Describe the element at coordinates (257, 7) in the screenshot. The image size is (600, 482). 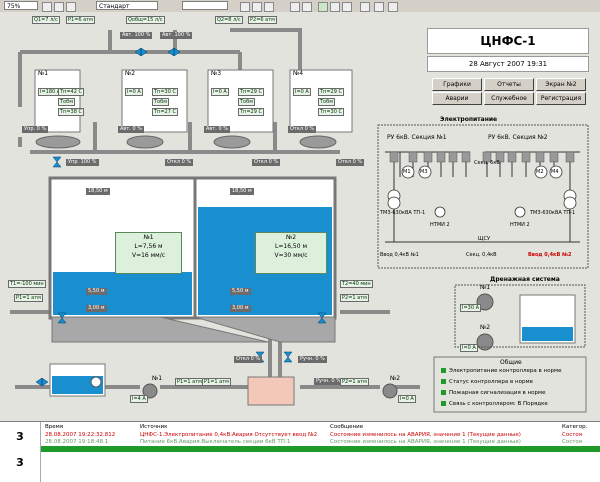
I see `forward-icon` at that location.